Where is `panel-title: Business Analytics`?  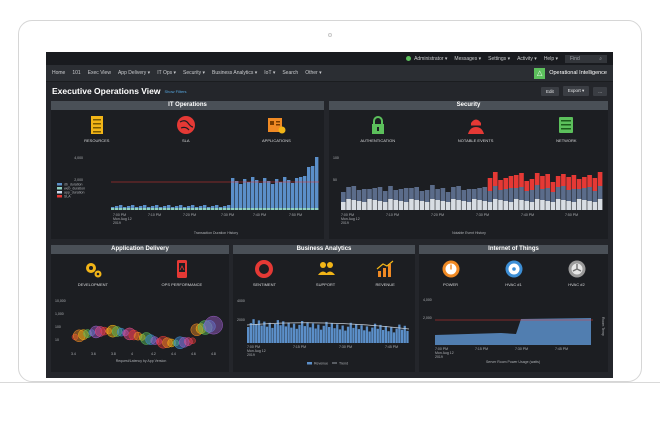 panel-title: Business Analytics is located at coordinates (324, 249).